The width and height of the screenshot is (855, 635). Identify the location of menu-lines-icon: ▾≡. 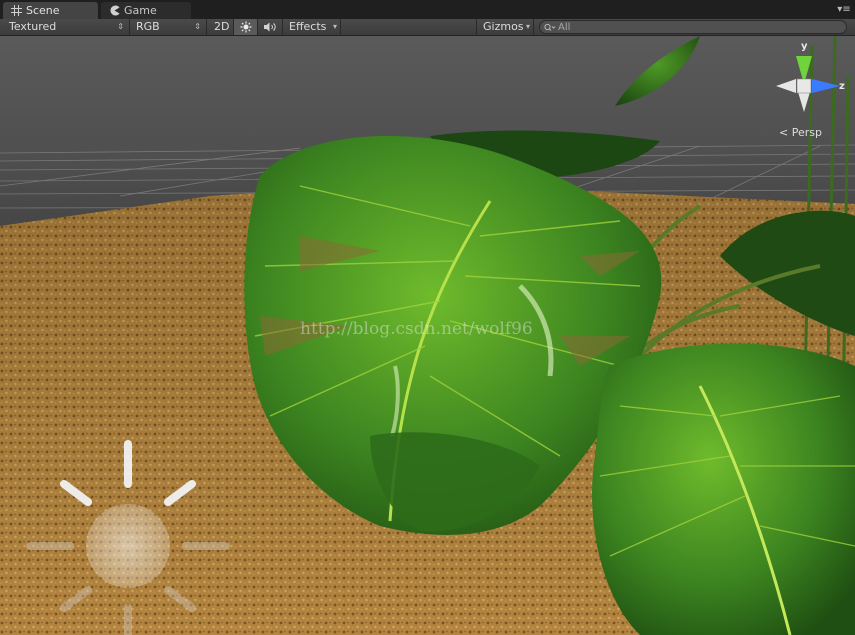
(844, 9).